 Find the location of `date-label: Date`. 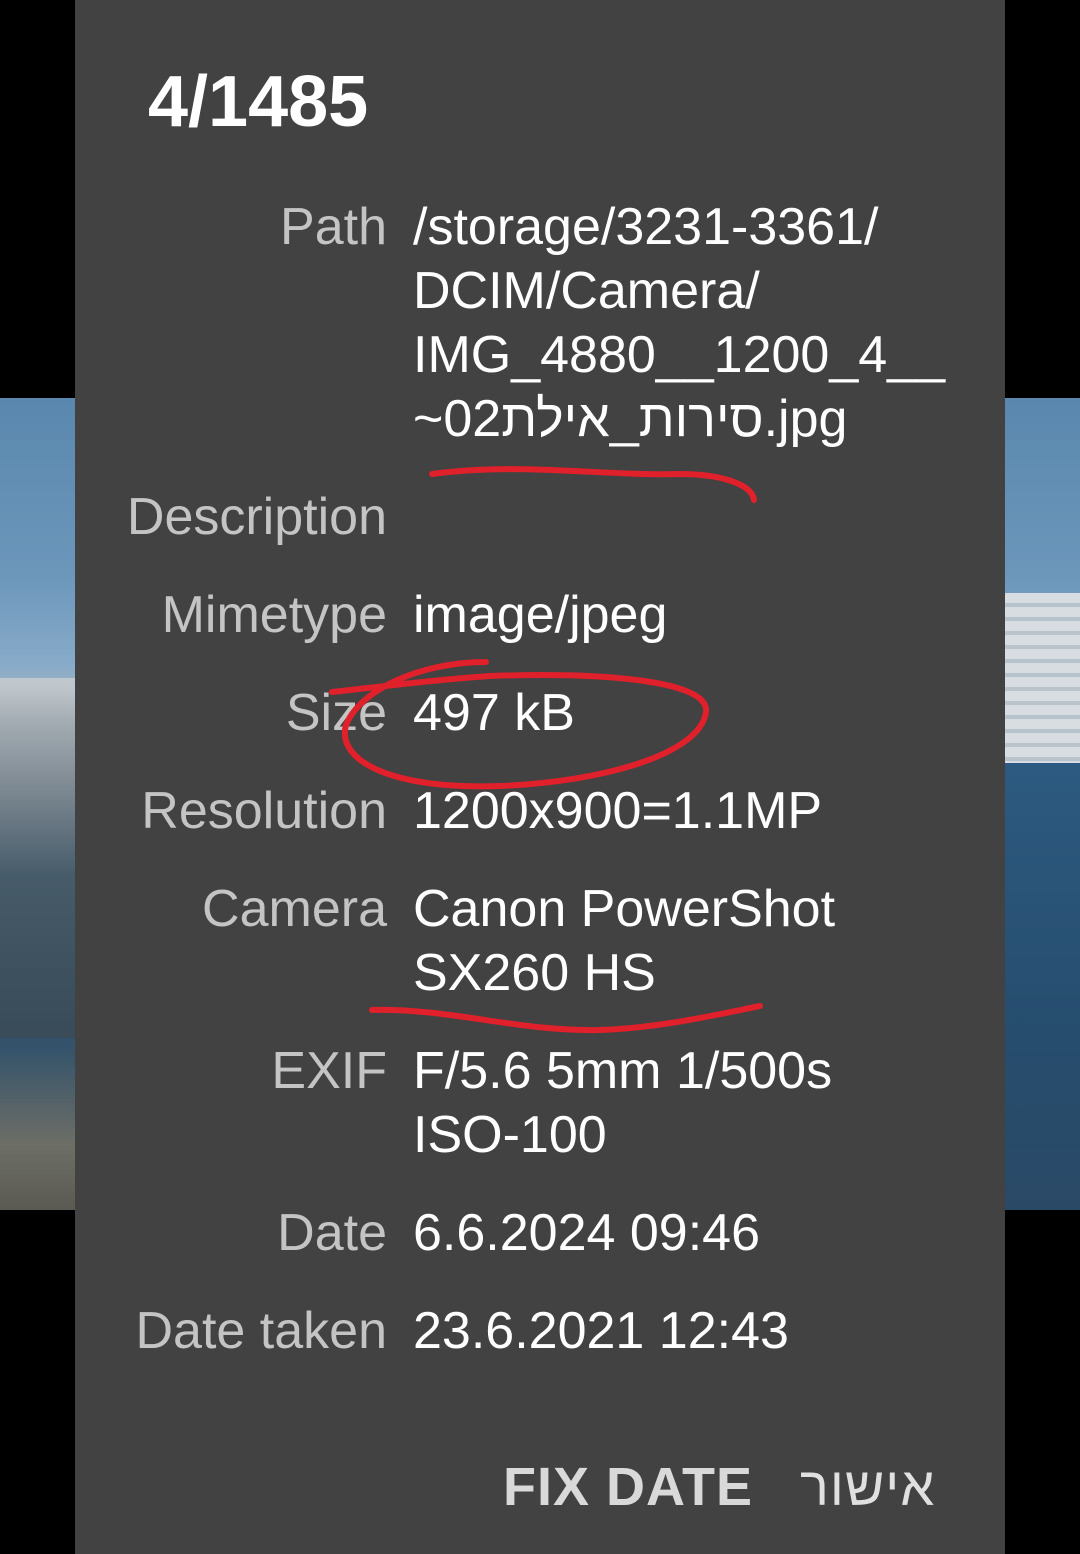

date-label: Date is located at coordinates (332, 1233).